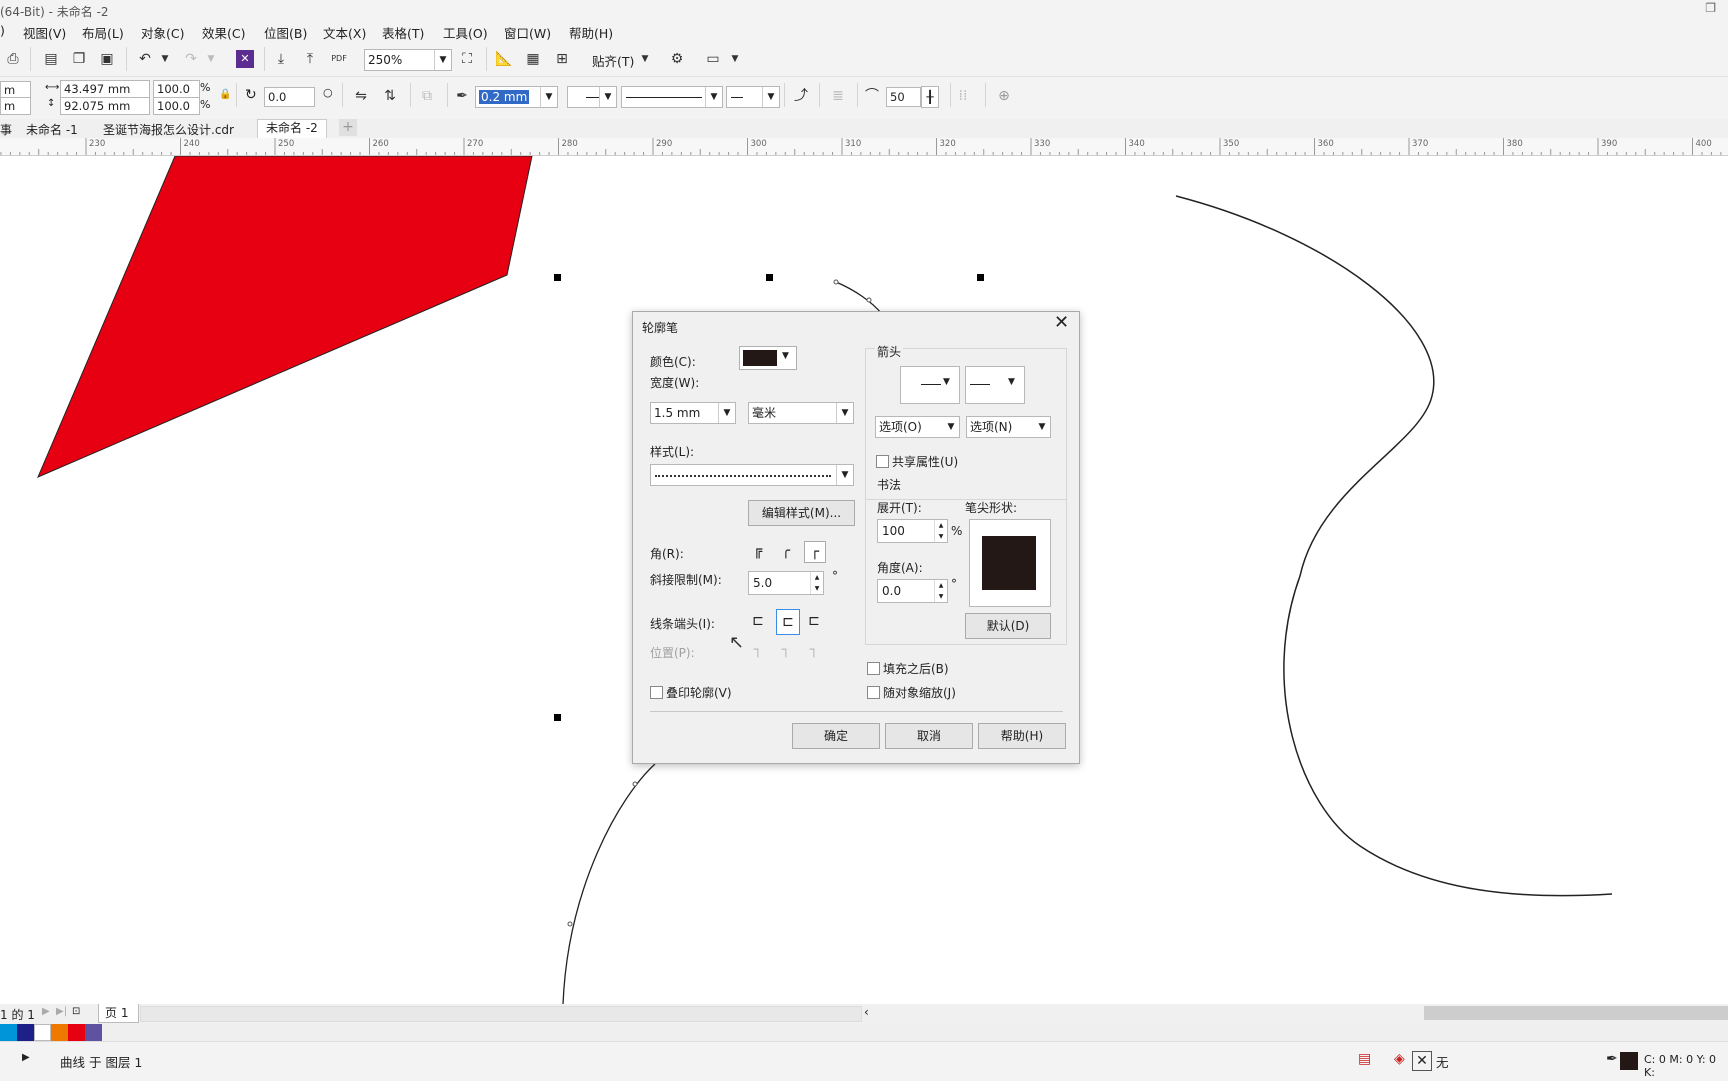 Image resolution: width=1728 pixels, height=1081 pixels. I want to click on redo-icon: ↷, so click(191, 59).